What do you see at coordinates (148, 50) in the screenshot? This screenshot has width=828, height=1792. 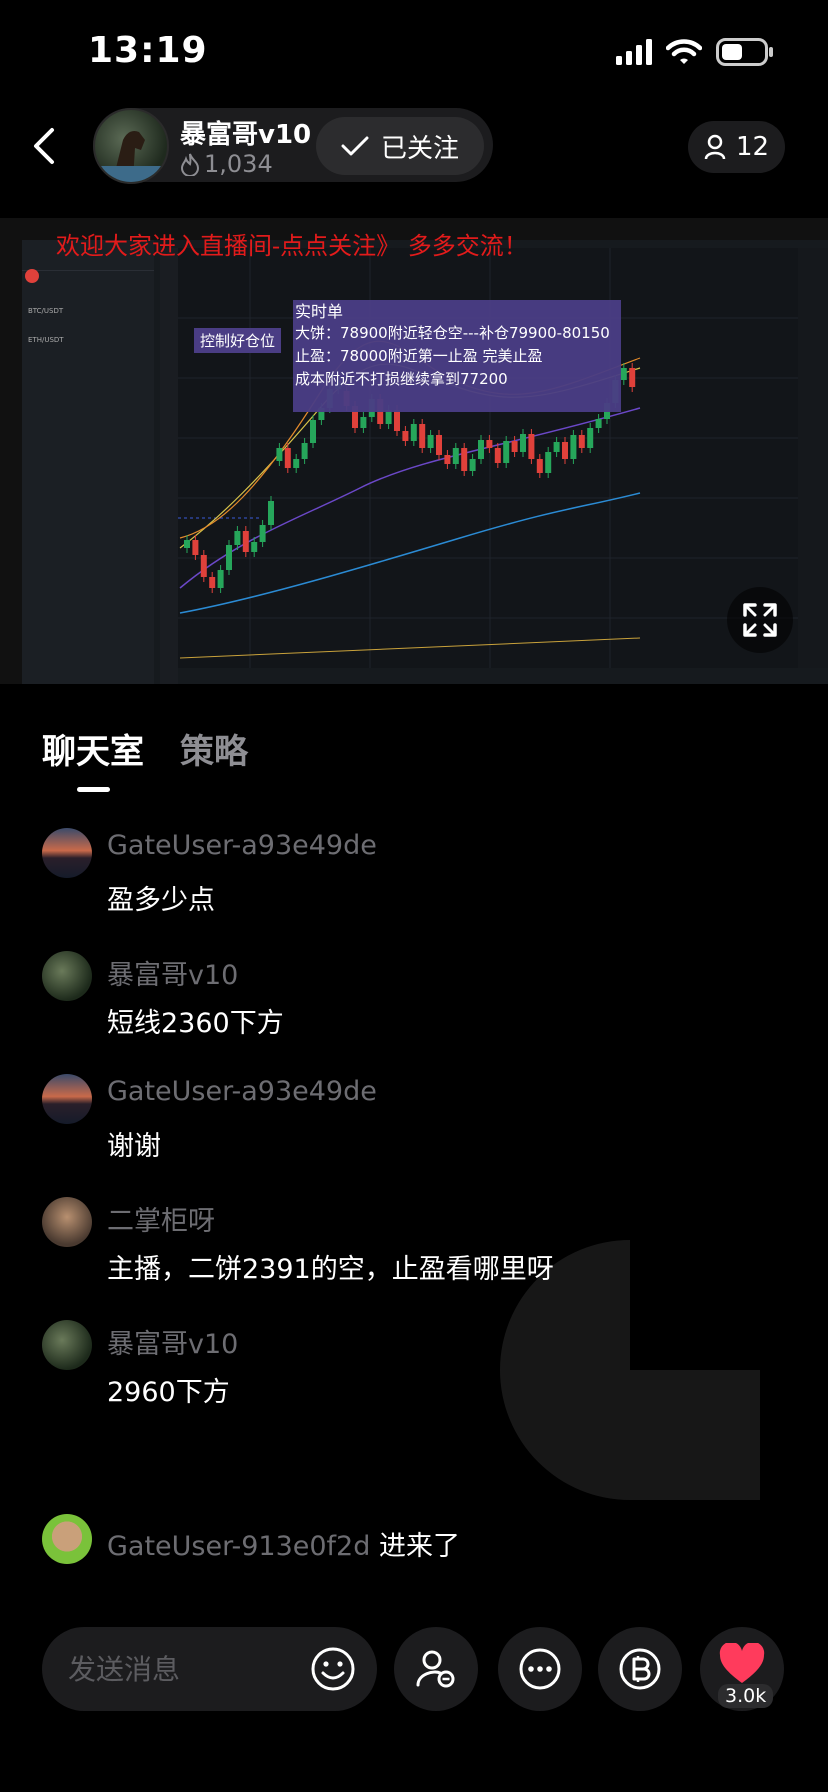 I see `status-time: 13:19` at bounding box center [148, 50].